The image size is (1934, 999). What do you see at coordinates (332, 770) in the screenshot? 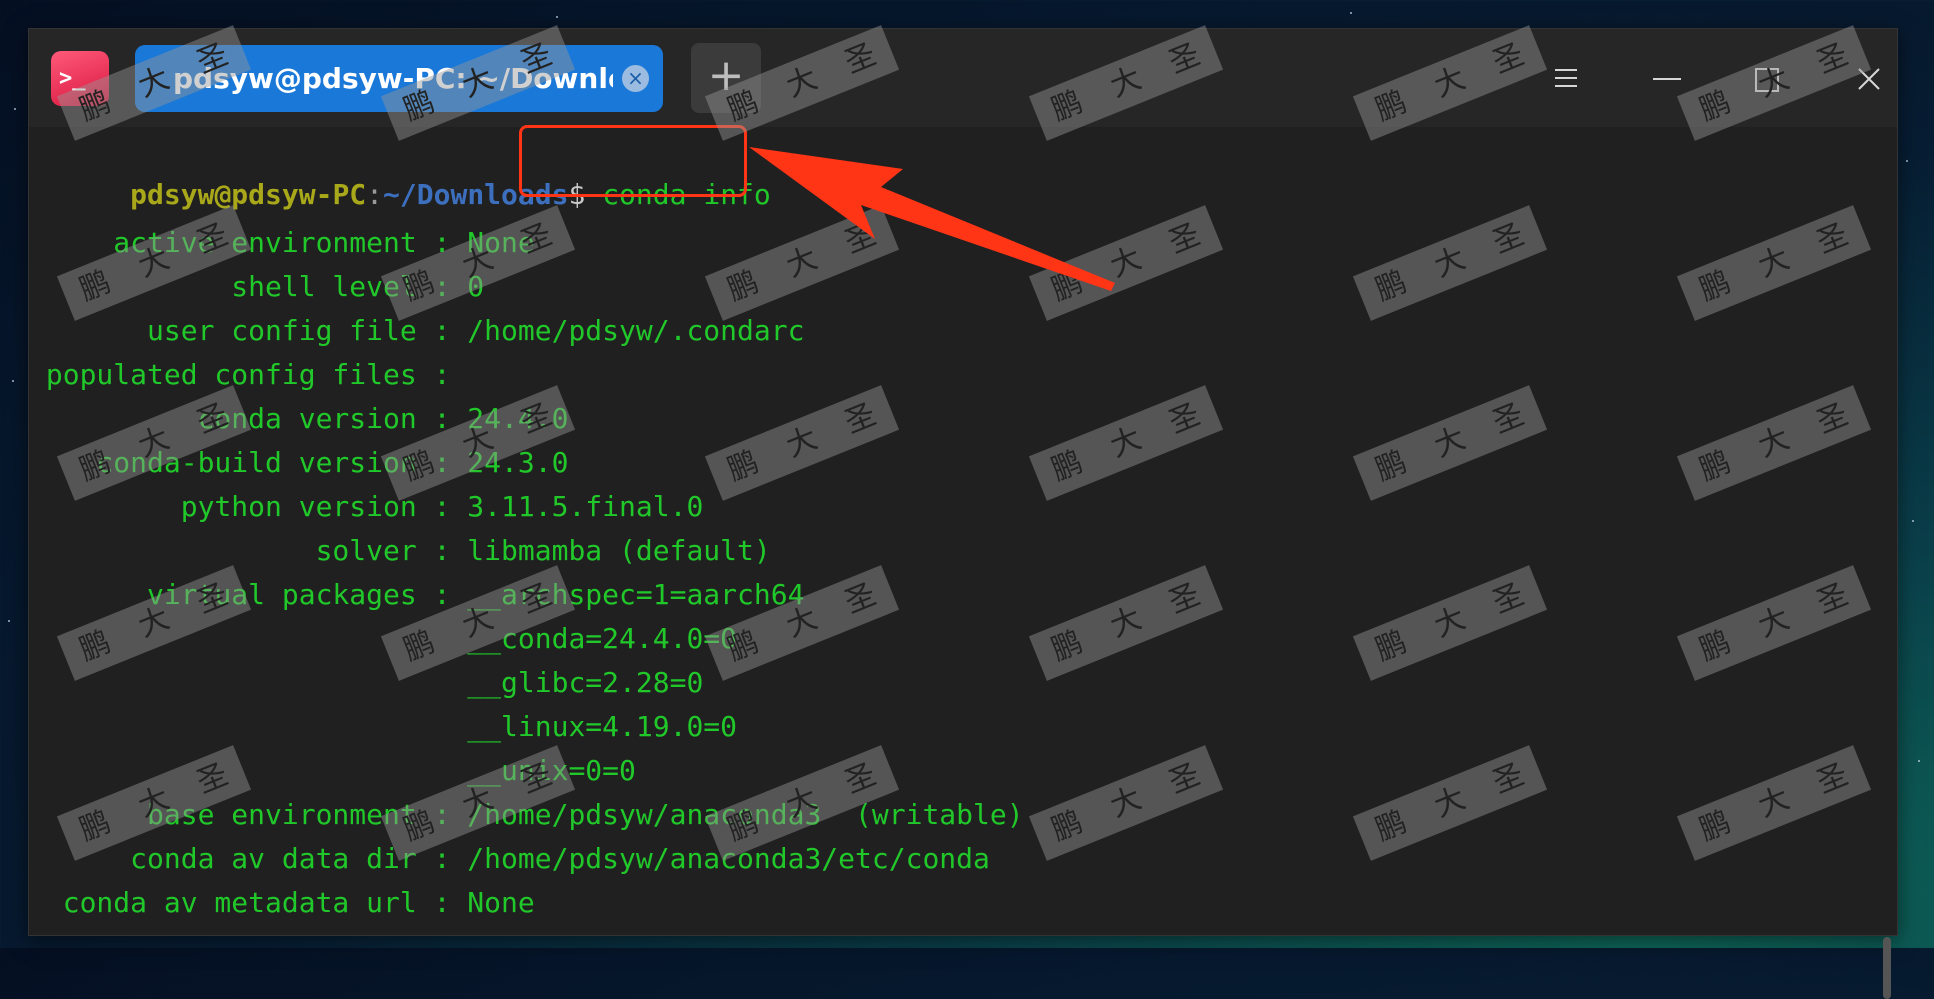
I see `output-line: __unix=0=0` at bounding box center [332, 770].